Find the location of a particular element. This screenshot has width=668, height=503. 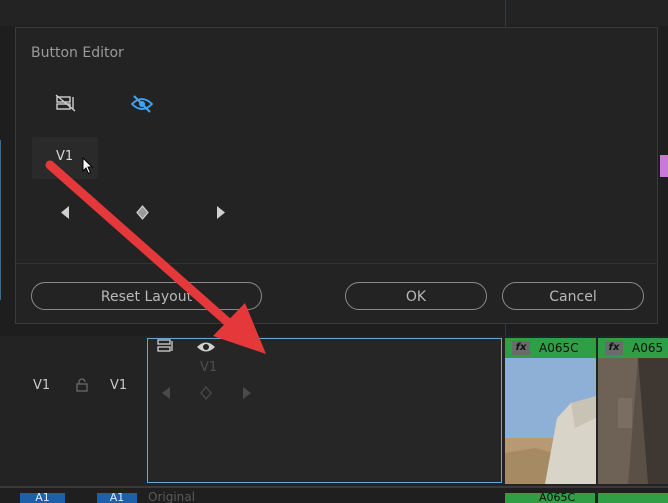

track-name-button-label: V1 is located at coordinates (65, 156).